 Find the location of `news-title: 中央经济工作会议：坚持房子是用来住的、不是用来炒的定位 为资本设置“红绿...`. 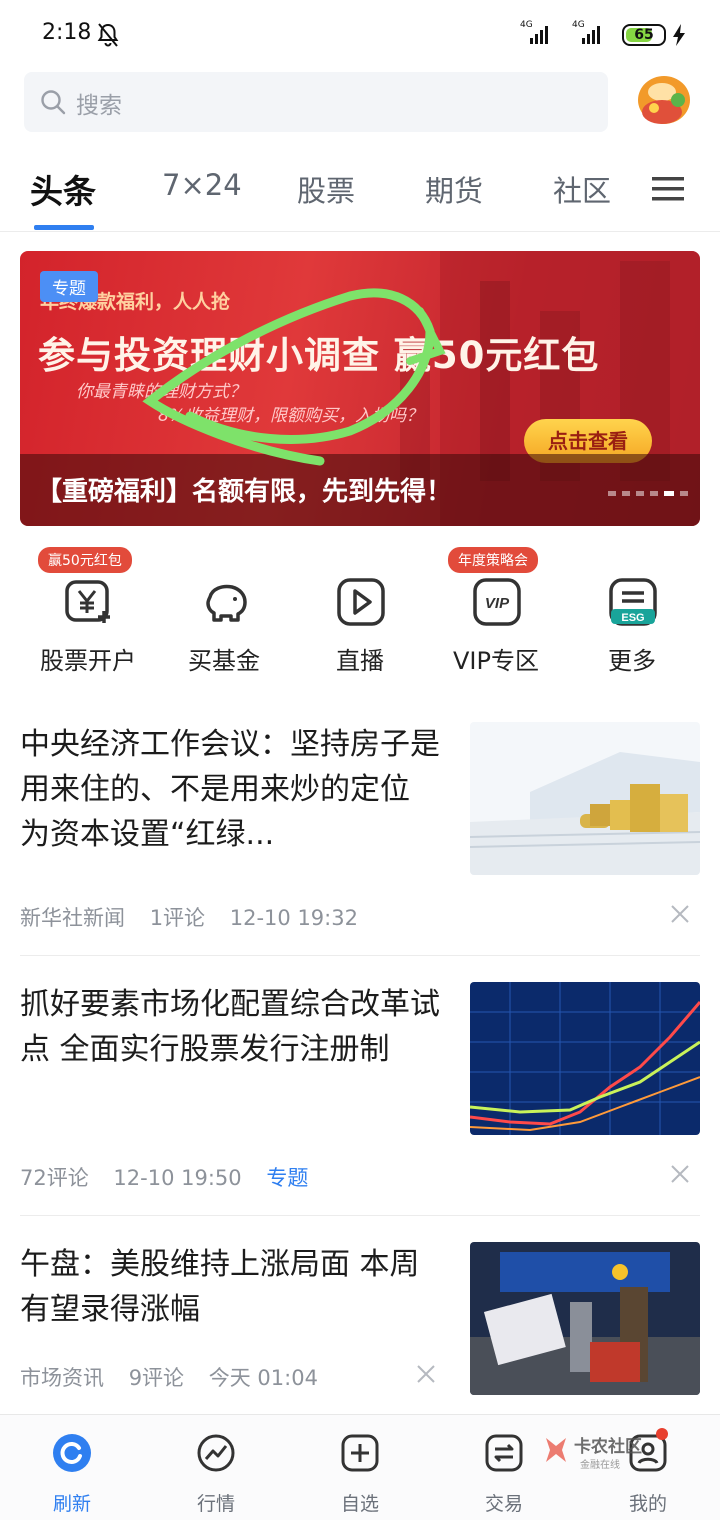

news-title: 中央经济工作会议：坚持房子是用来住的、不是用来炒的定位 为资本设置“红绿... is located at coordinates (230, 789).